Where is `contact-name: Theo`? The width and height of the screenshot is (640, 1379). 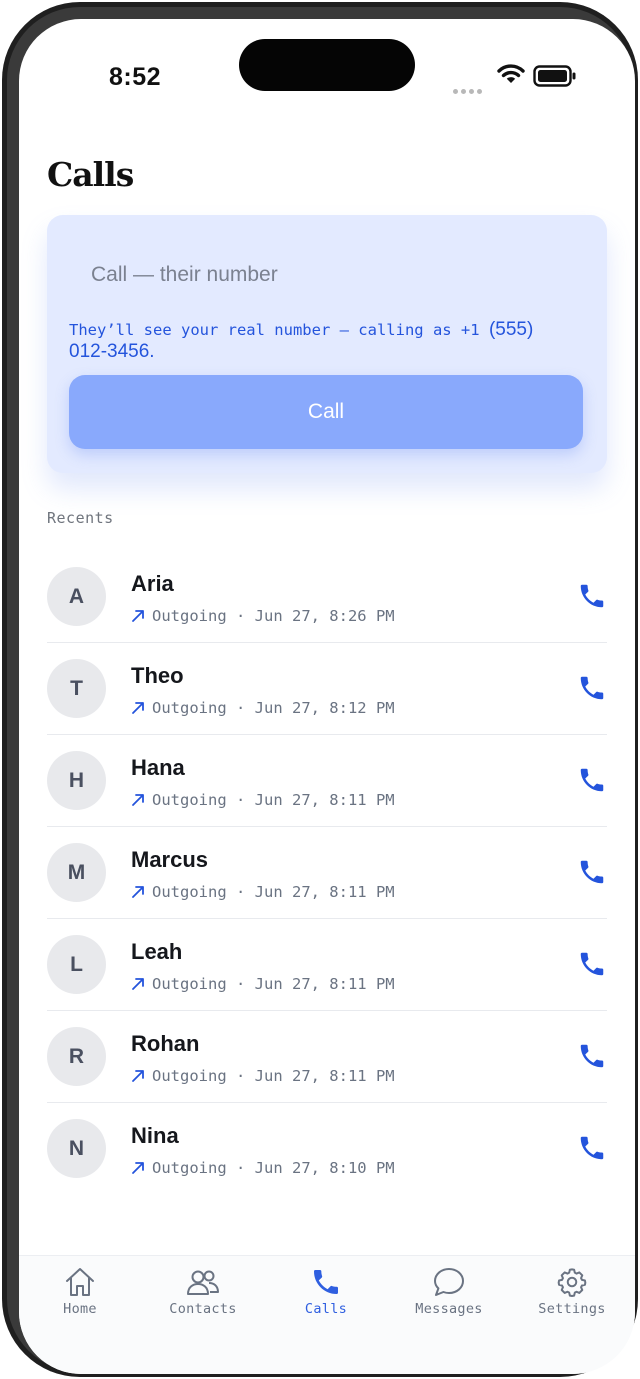
contact-name: Theo is located at coordinates (157, 675).